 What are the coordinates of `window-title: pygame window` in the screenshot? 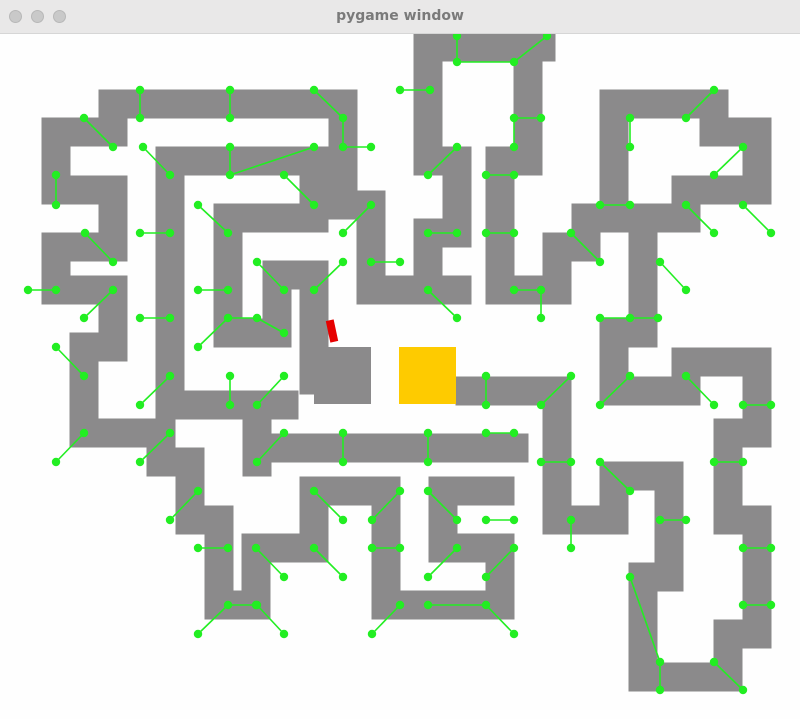 It's located at (400, 16).